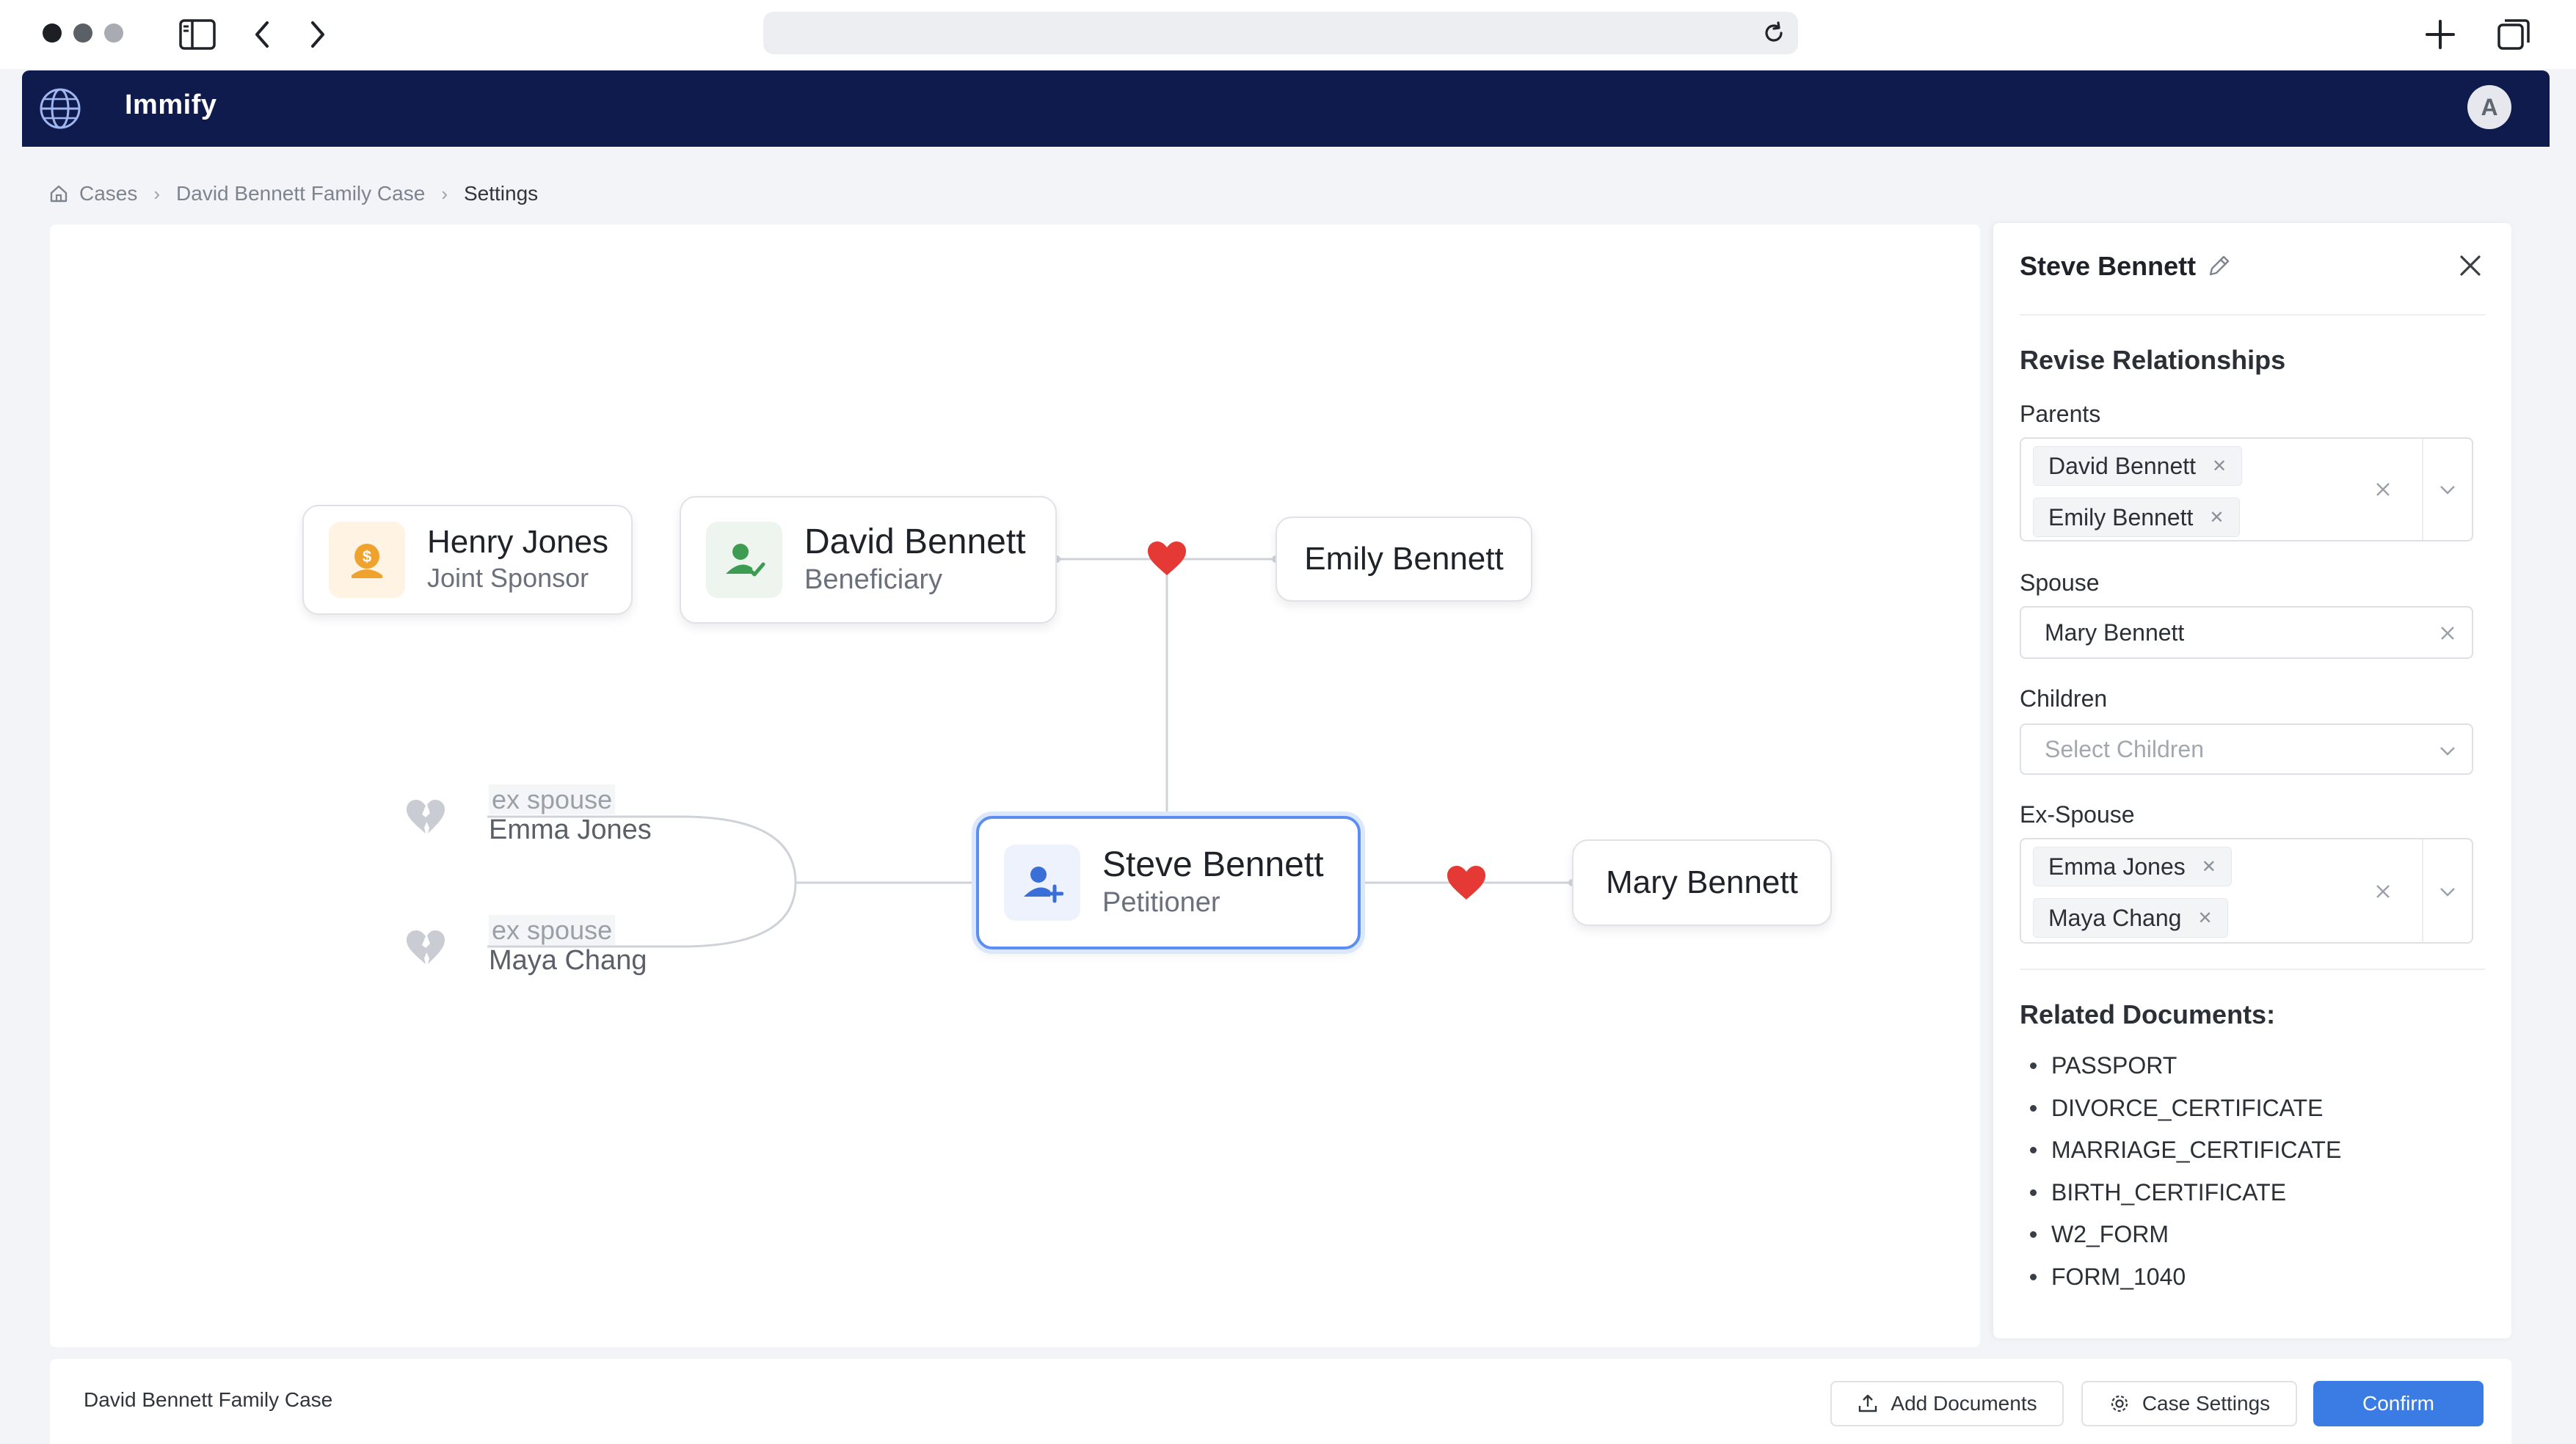  Describe the element at coordinates (2064, 699) in the screenshot. I see `children-label: Children` at that location.